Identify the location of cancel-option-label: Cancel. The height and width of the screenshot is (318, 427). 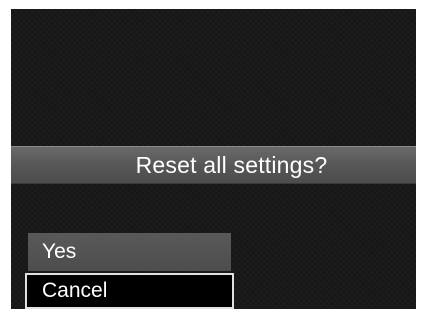
(75, 290).